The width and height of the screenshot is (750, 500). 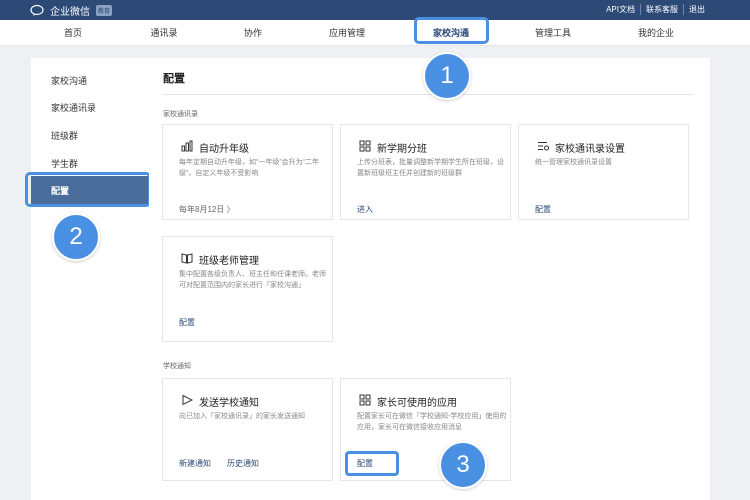 I want to click on card-desc: 统一管理家校通讯录设置, so click(x=573, y=162).